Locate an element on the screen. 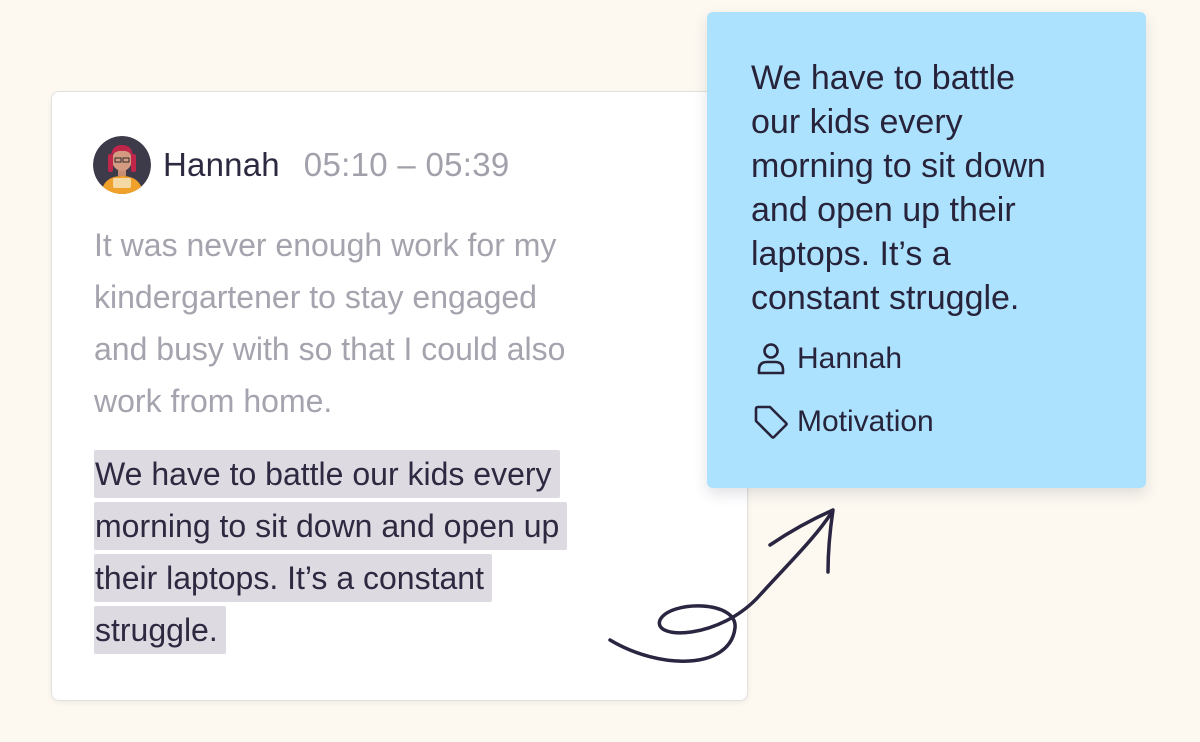  note-quote-line: and open up their is located at coordinates (883, 210).